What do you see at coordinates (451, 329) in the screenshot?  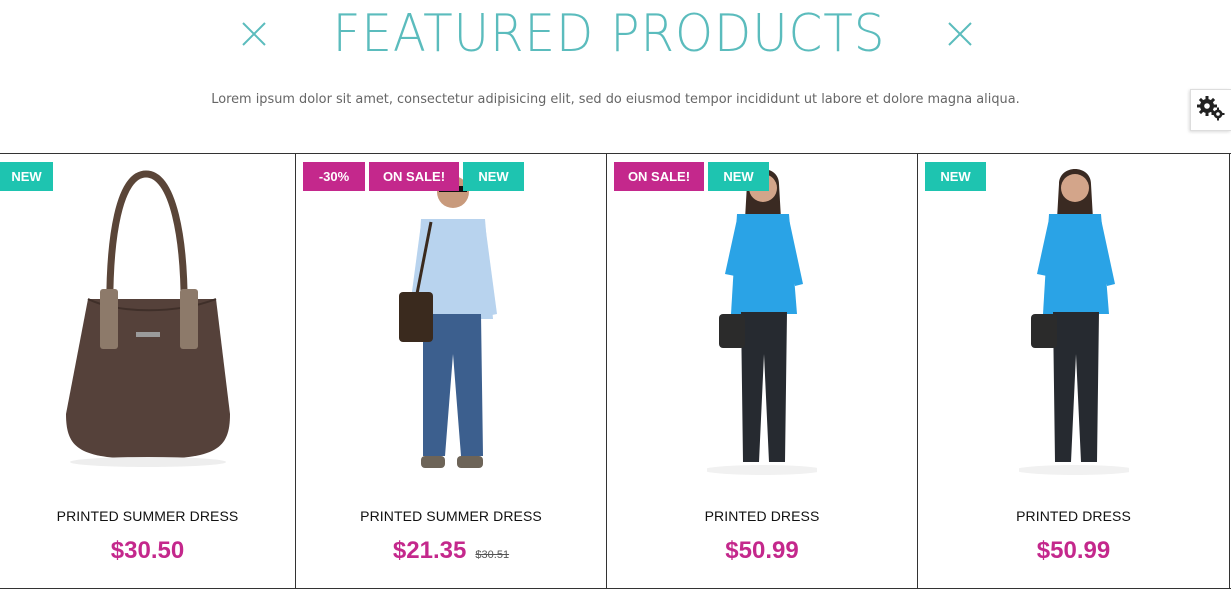 I see `product-image-man-with-shoulder-bag` at bounding box center [451, 329].